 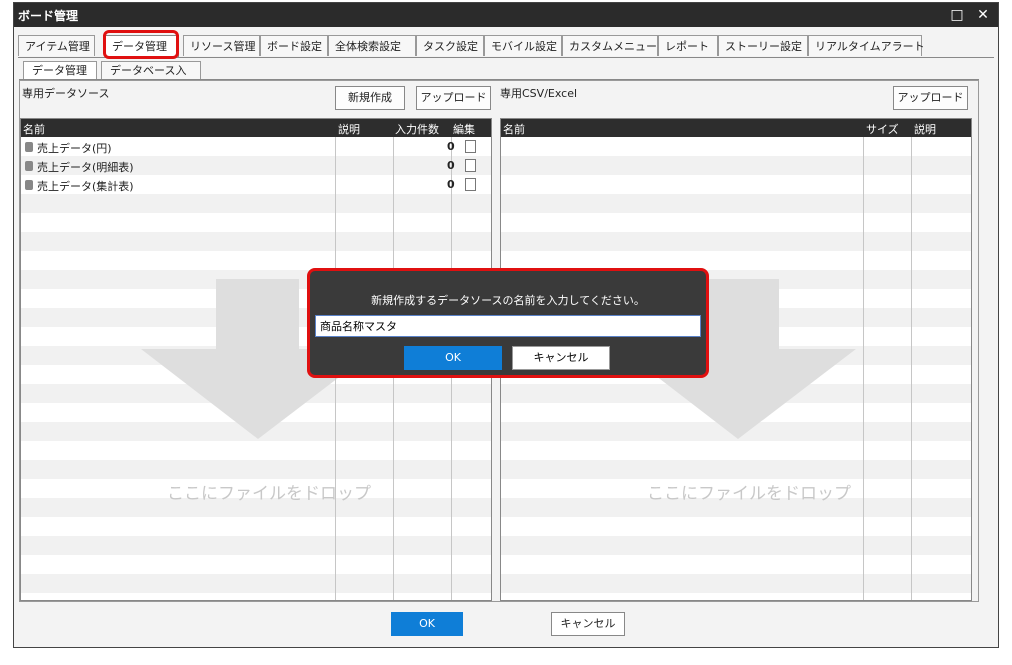 What do you see at coordinates (151, 77) in the screenshot?
I see `subtab-database-input: データベース入力` at bounding box center [151, 77].